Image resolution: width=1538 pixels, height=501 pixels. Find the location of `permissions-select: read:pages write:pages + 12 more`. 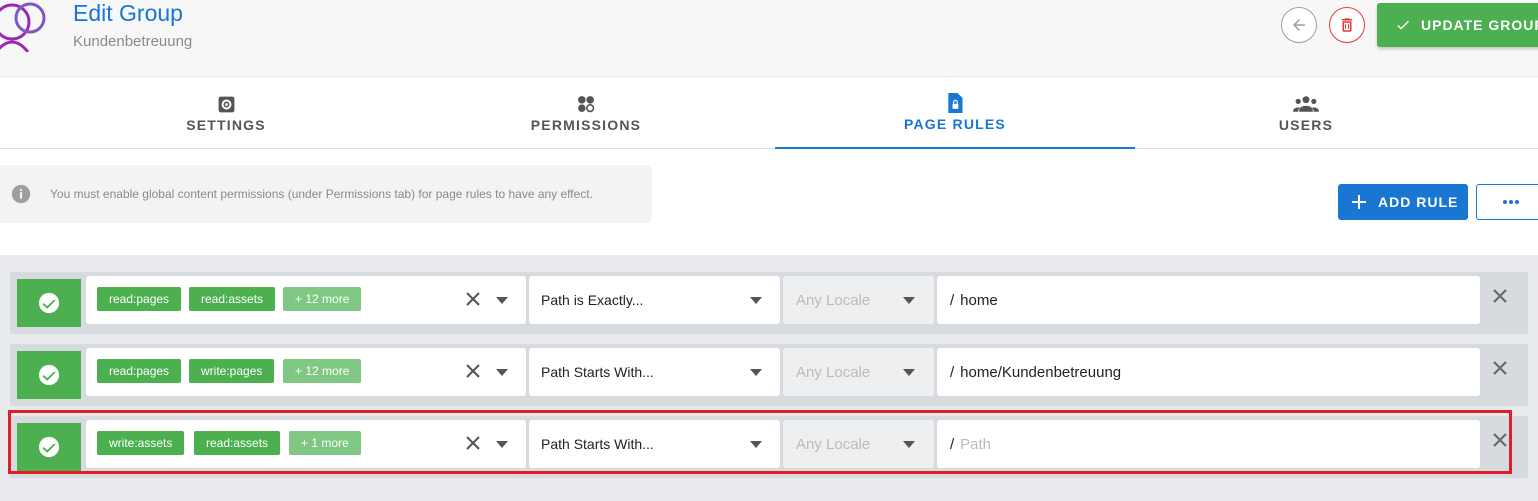

permissions-select: read:pages write:pages + 12 more is located at coordinates (306, 372).